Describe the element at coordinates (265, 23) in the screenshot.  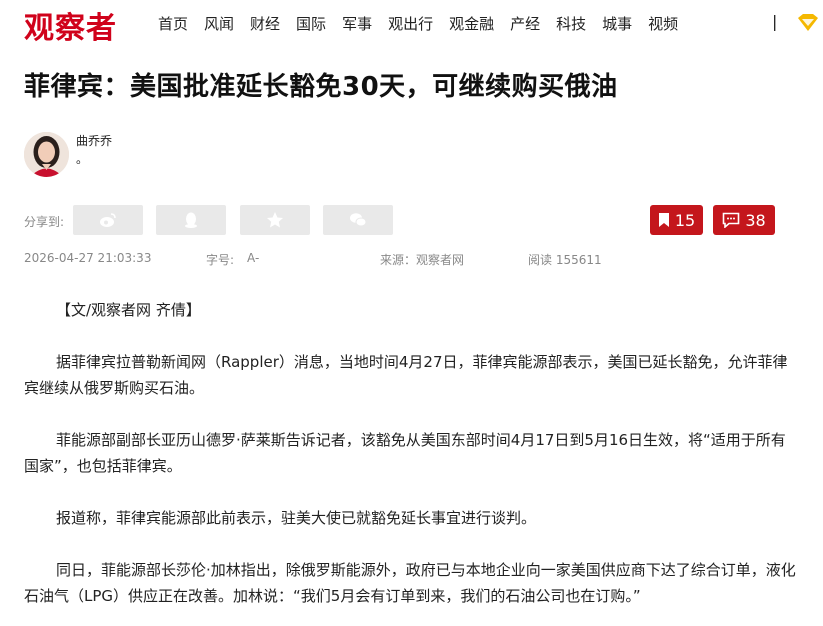
I see `nav-item-finance: 财经` at that location.